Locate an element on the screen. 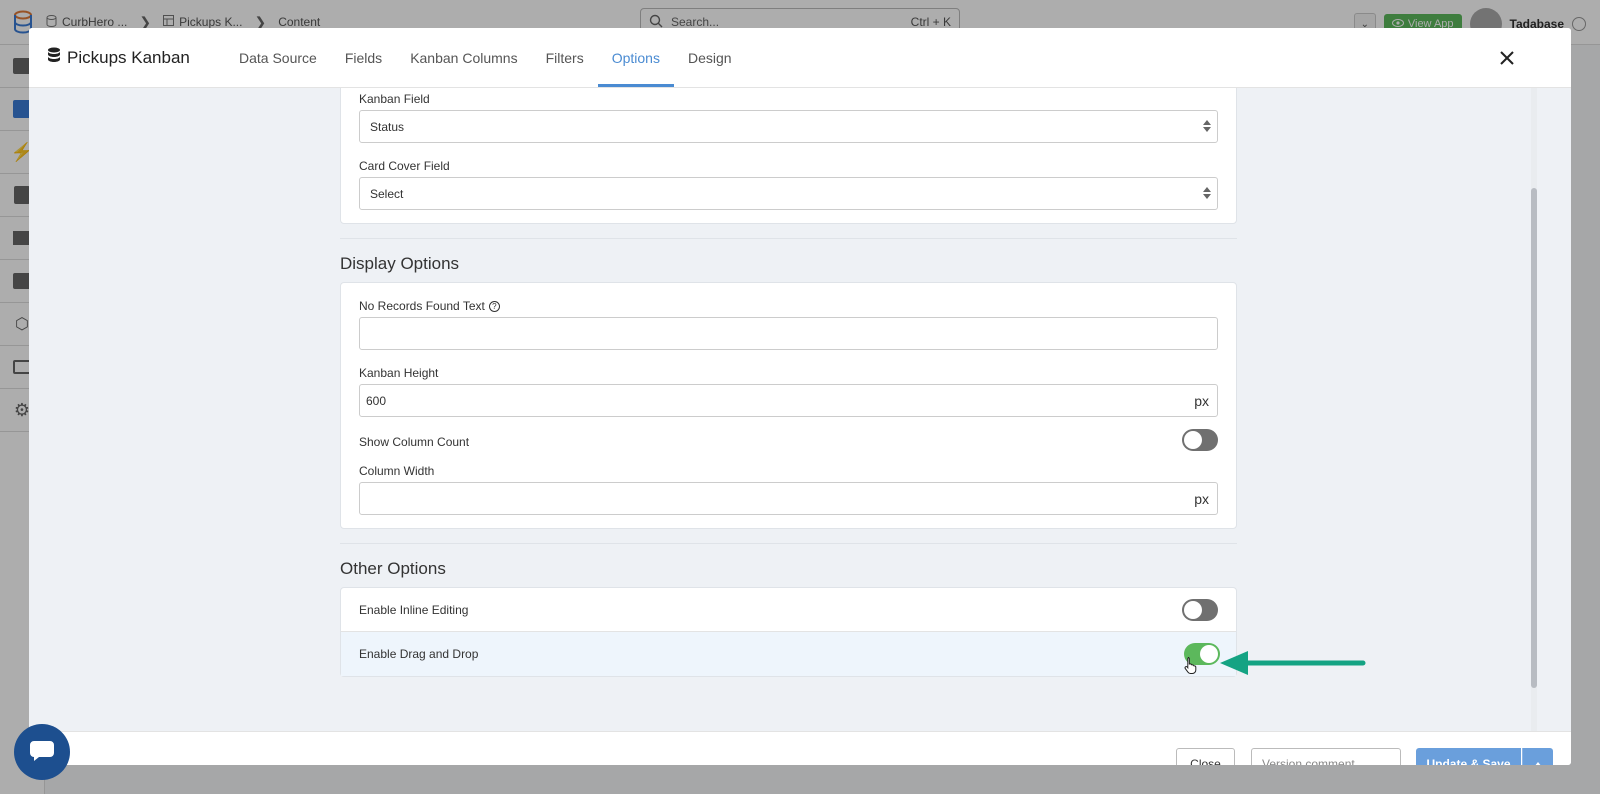 This screenshot has height=794, width=1600. tab-data-source: Data Source is located at coordinates (278, 57).